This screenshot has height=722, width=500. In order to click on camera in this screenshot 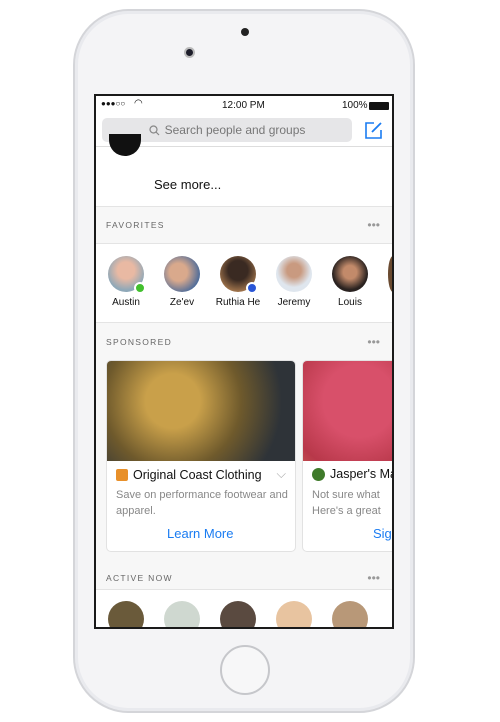, I will do `click(189, 52)`.